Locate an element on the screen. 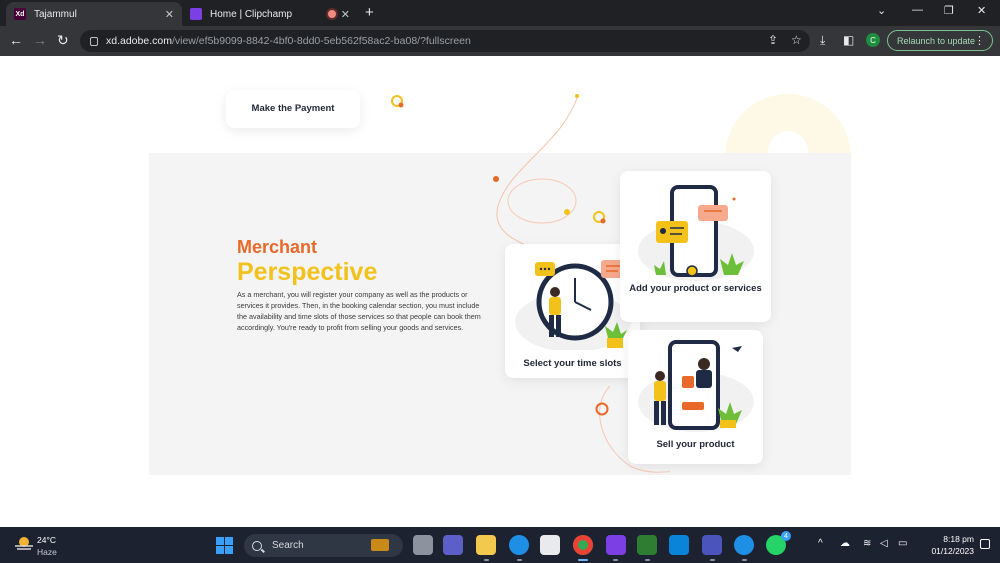  tab-tajammul: Xd Tajammul ✕ is located at coordinates (94, 14).